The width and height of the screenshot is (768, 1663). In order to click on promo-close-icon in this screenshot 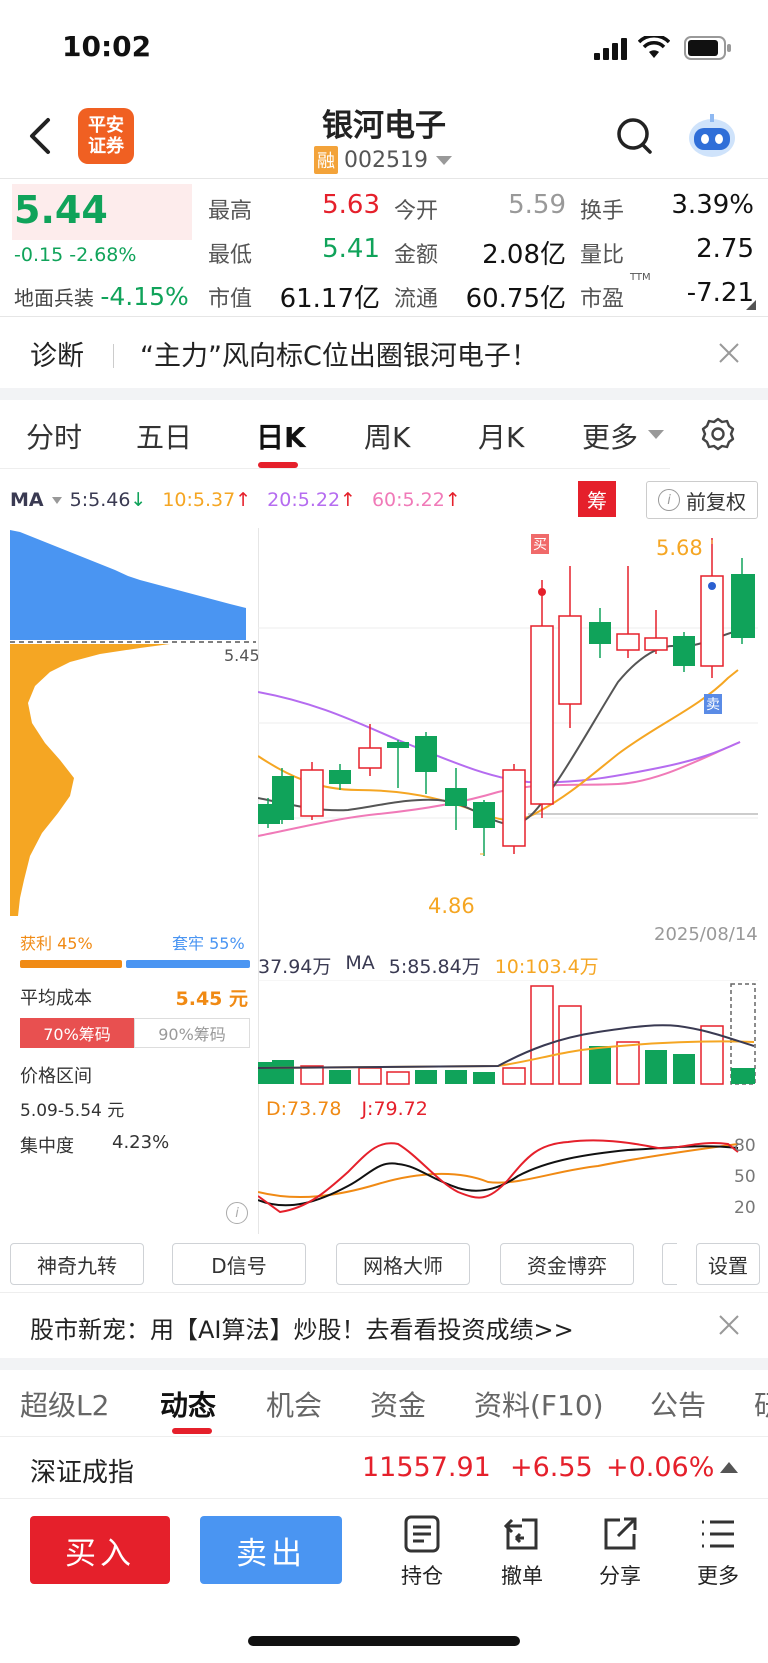, I will do `click(729, 1325)`.